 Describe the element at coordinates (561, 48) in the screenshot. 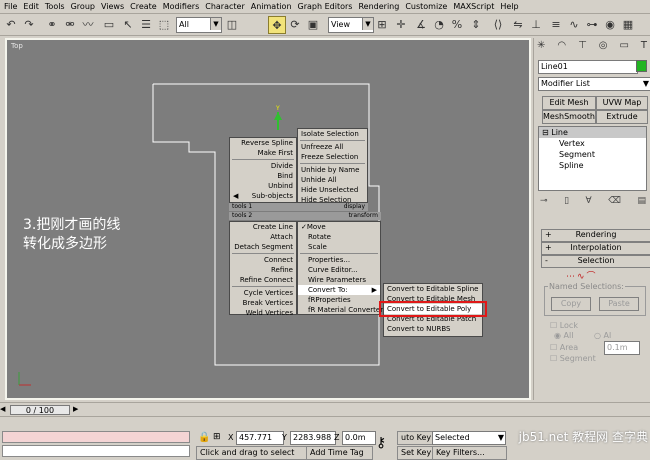

I see `modify-tab-icon: ◠` at that location.